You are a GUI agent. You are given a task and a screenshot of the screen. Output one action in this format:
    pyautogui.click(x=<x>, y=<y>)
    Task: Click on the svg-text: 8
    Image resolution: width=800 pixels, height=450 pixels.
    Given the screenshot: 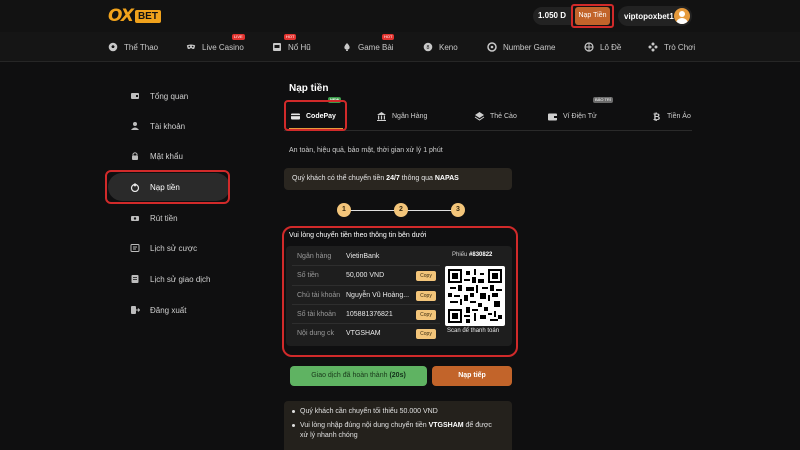 What is the action you would take?
    pyautogui.click(x=427, y=48)
    